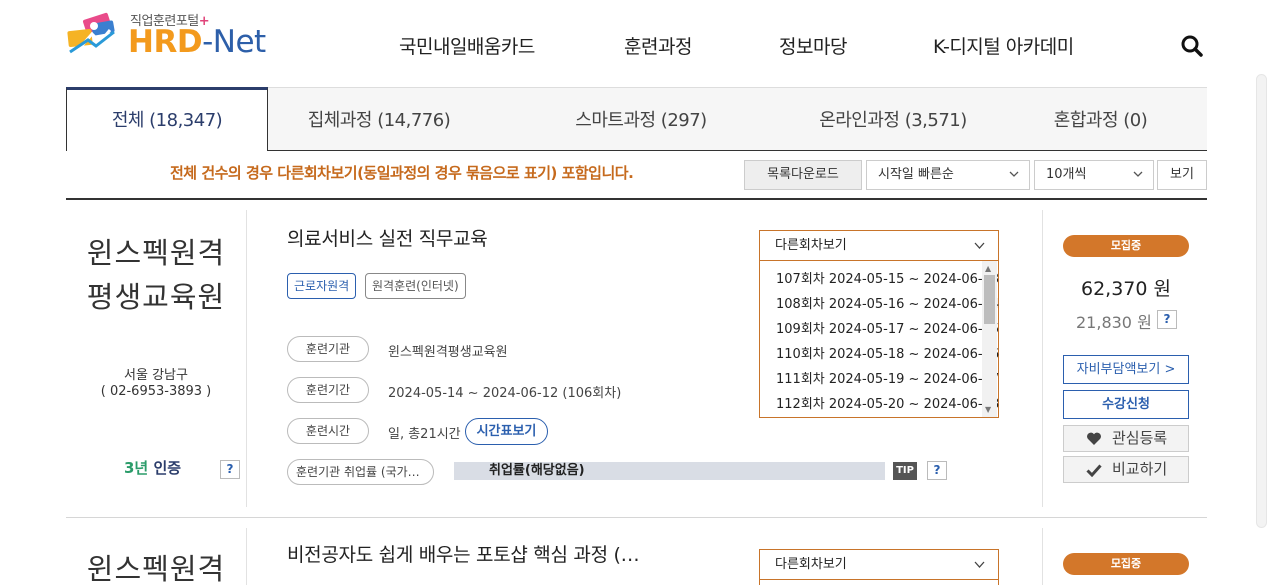  Describe the element at coordinates (1126, 404) in the screenshot. I see `apply-button: 수강신청` at that location.